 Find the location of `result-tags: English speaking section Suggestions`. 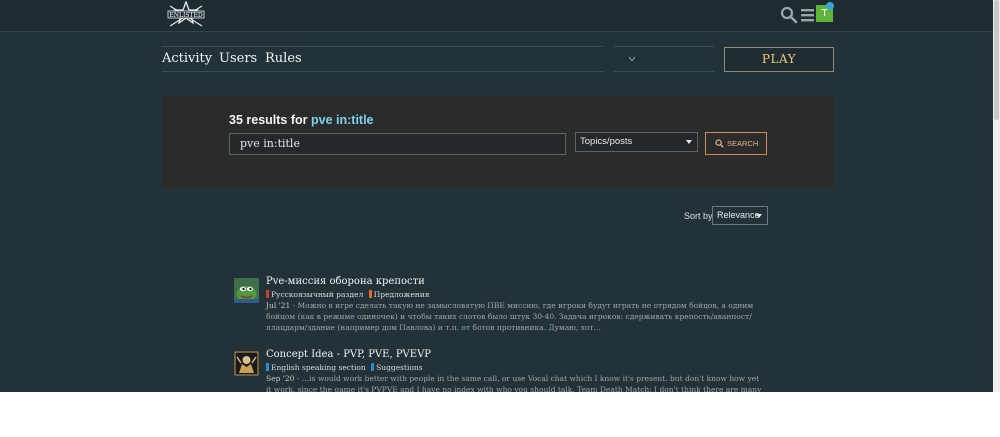

result-tags: English speaking section Suggestions is located at coordinates (346, 367).